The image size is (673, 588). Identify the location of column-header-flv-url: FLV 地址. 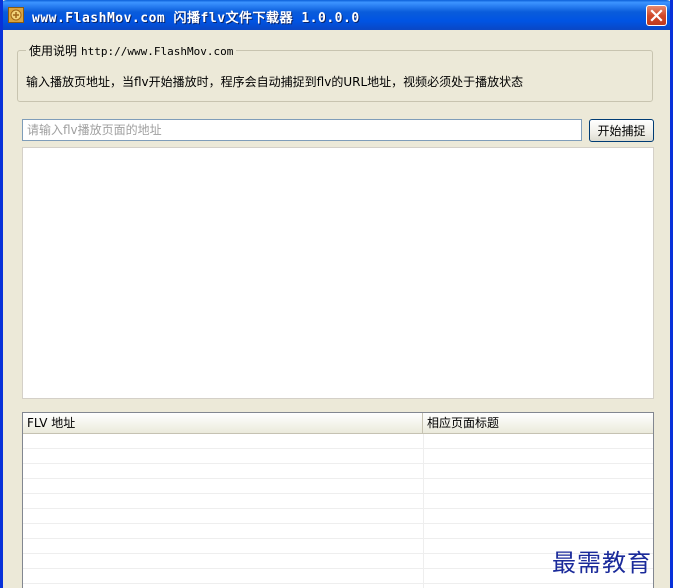
(223, 423).